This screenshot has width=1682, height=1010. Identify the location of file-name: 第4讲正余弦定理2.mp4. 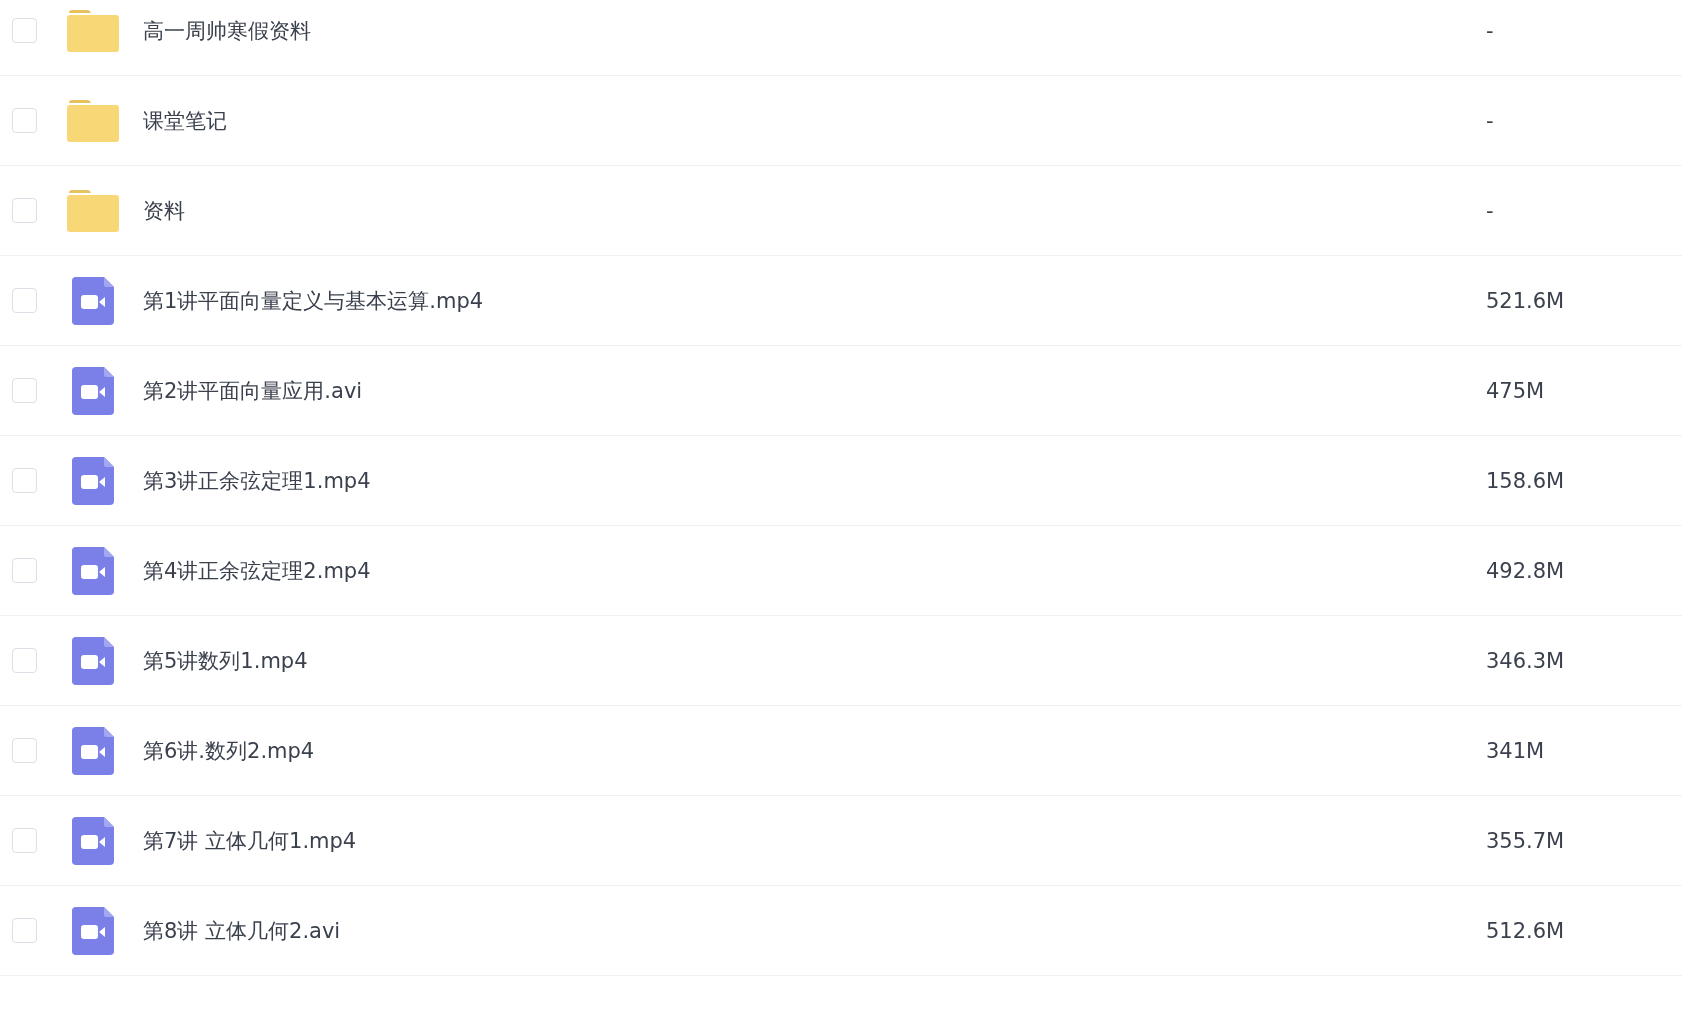
(814, 570).